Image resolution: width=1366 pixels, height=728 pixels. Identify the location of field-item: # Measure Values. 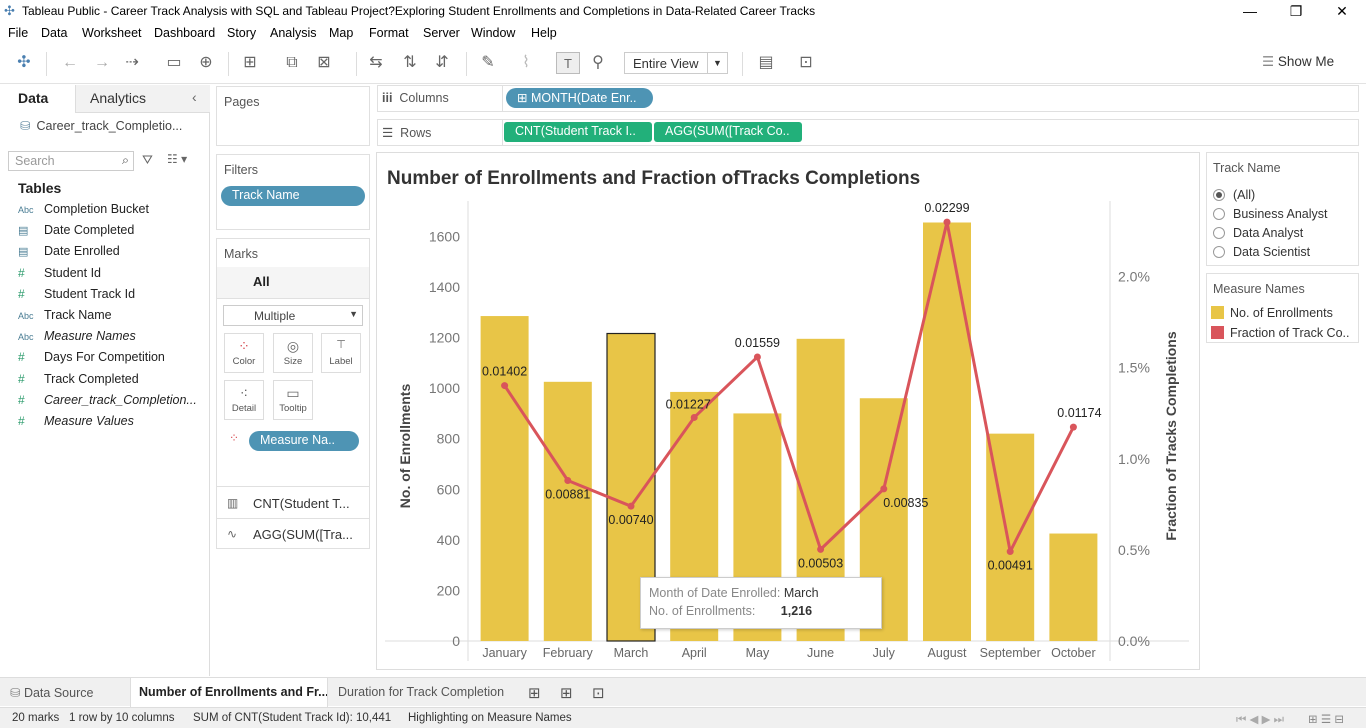
(76, 424).